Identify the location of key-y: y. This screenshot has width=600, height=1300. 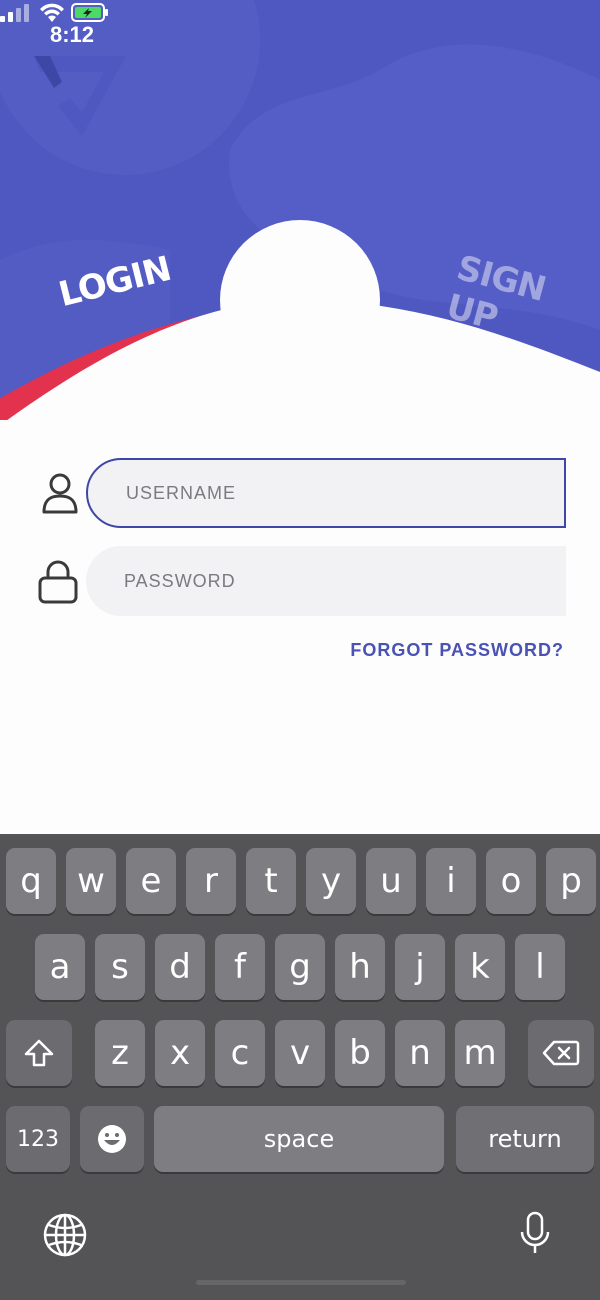
(331, 881).